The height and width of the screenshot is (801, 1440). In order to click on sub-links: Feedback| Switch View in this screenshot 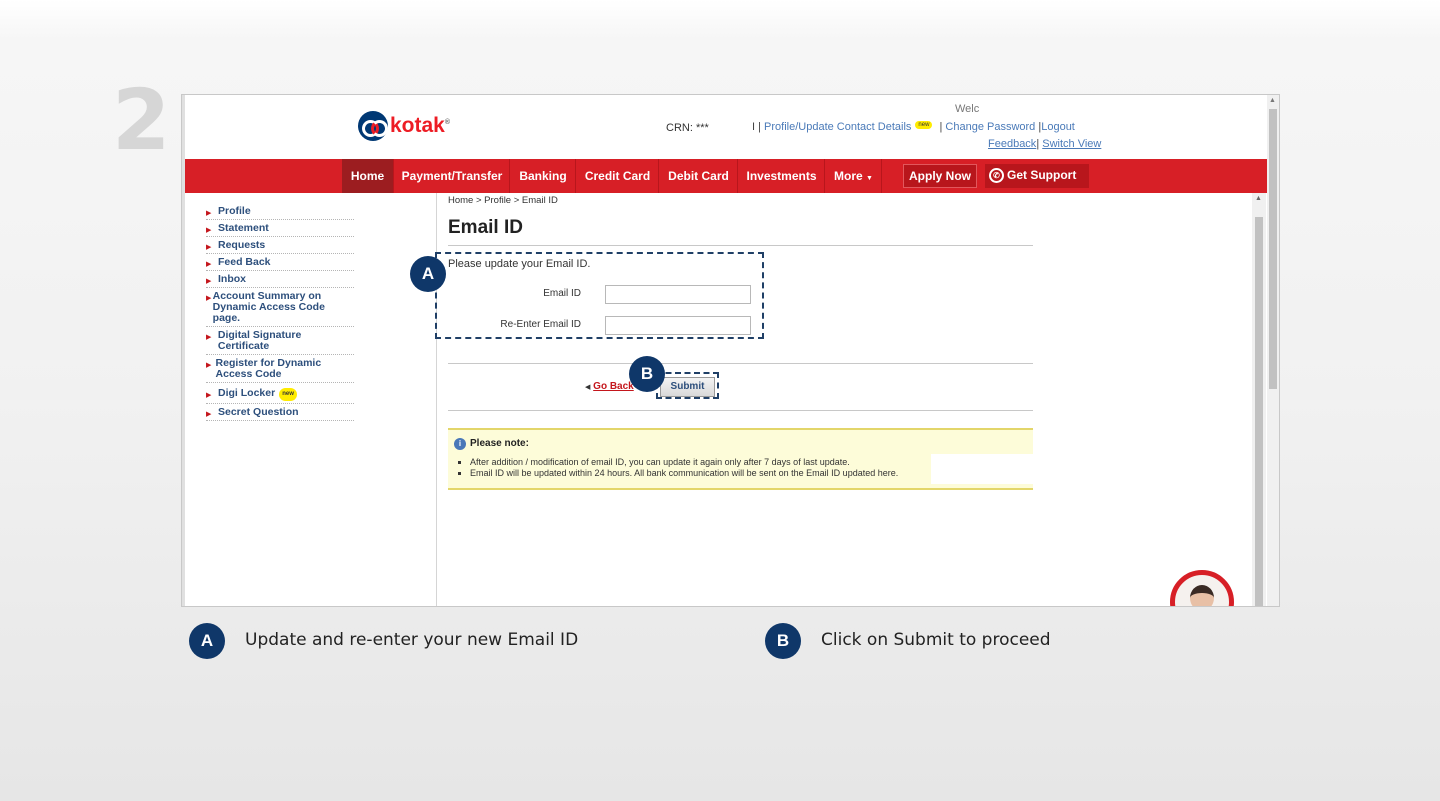, I will do `click(1045, 144)`.